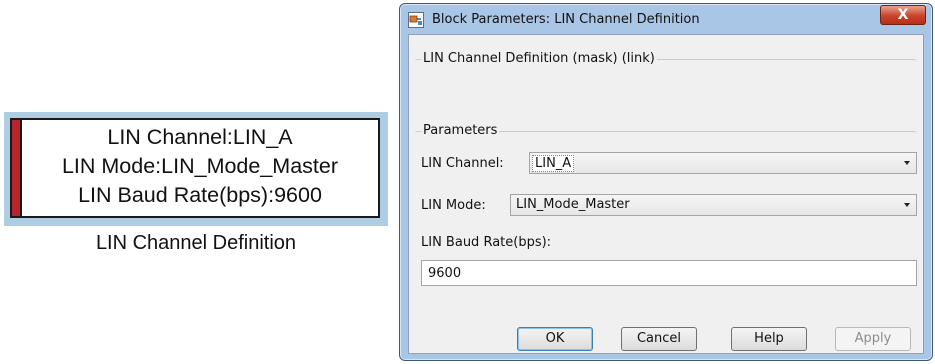  Describe the element at coordinates (723, 163) in the screenshot. I see `channel-select: LIN_A` at that location.